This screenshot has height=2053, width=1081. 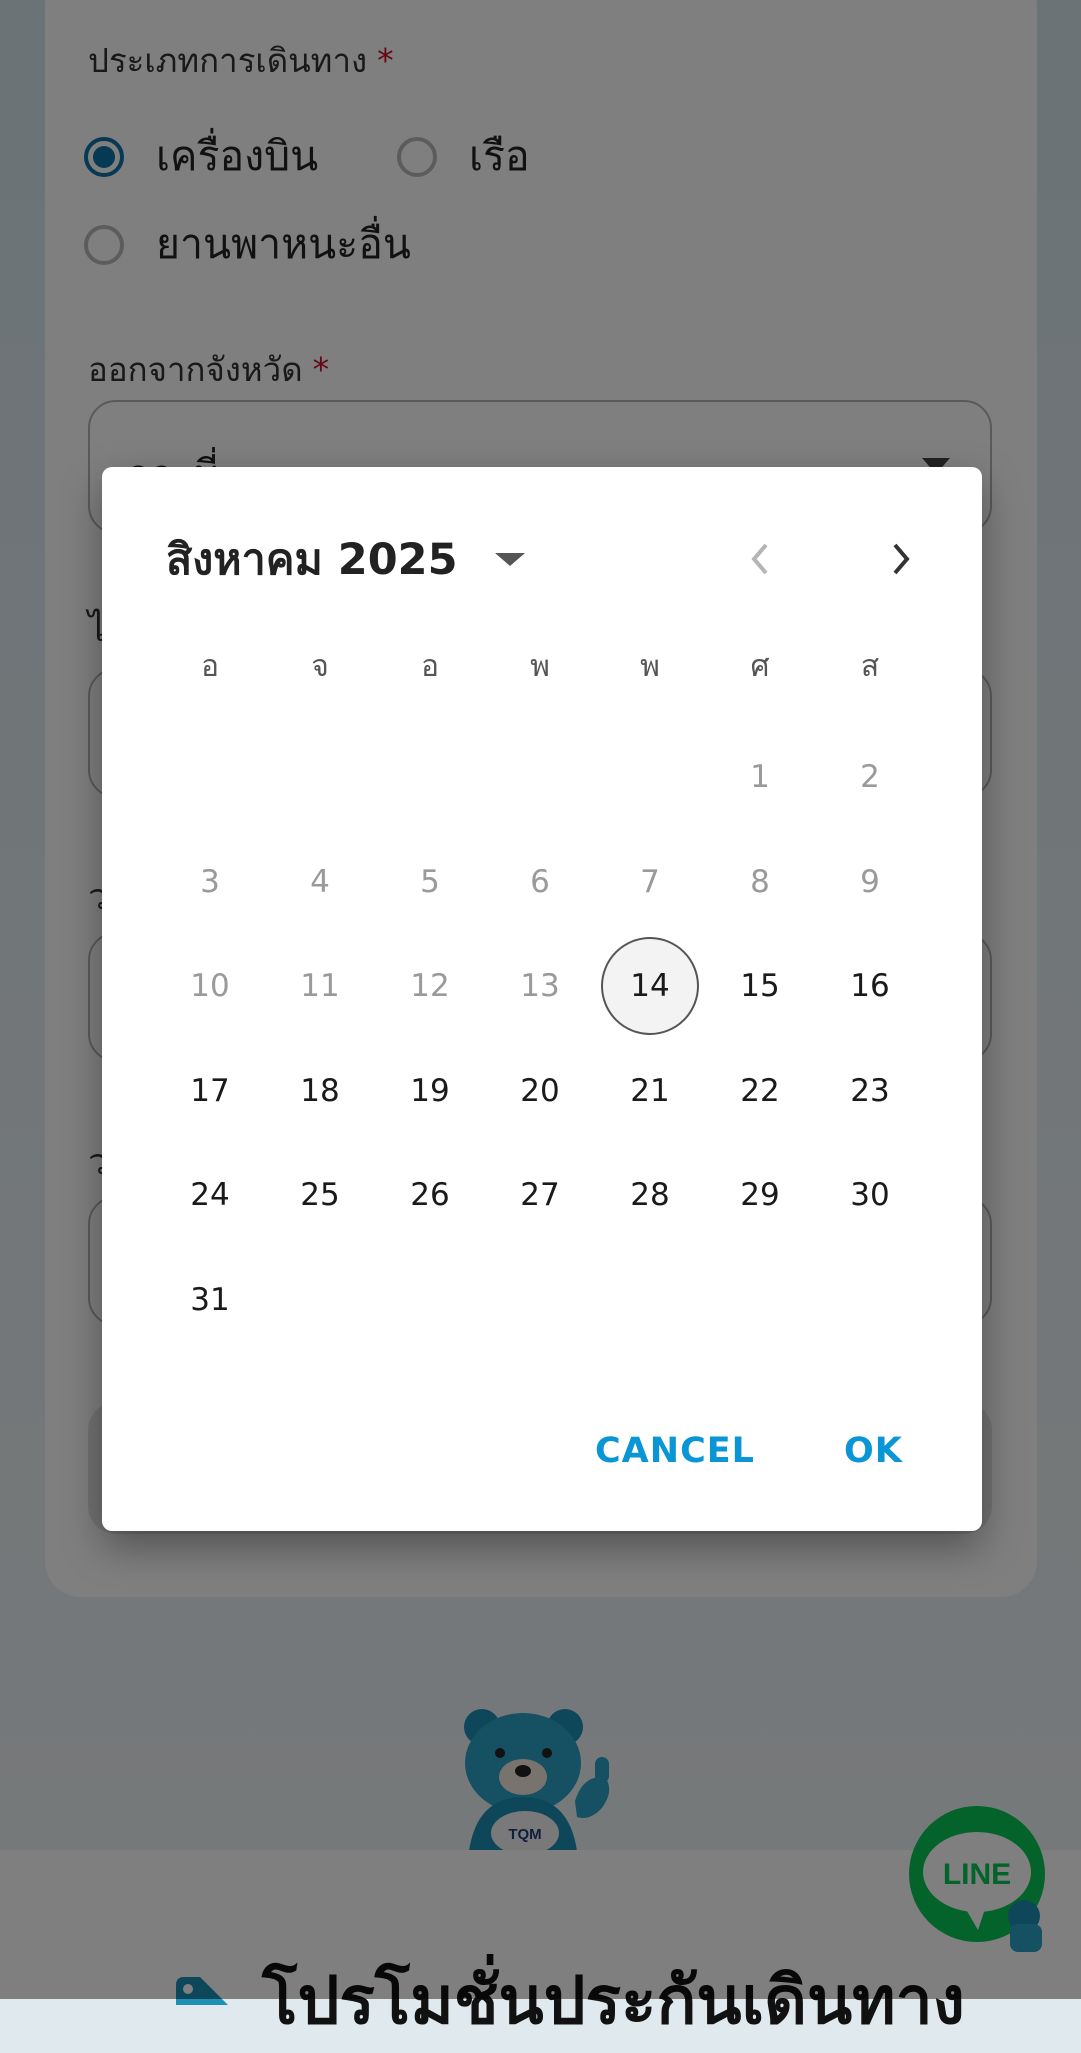 I want to click on calendar-day: 30, so click(x=870, y=1195).